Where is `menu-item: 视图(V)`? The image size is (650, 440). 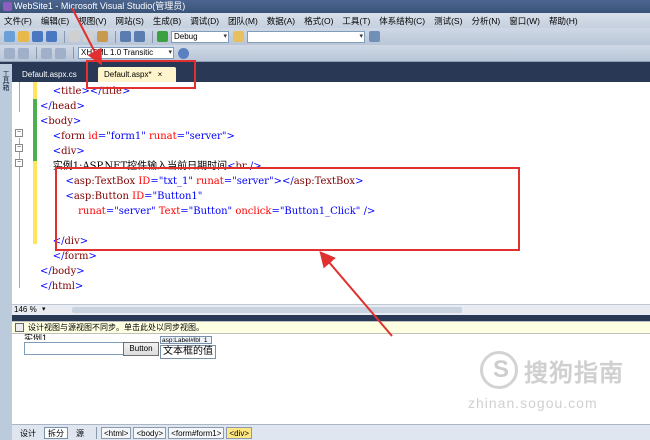
menu-item: 视图(V) is located at coordinates (92, 21).